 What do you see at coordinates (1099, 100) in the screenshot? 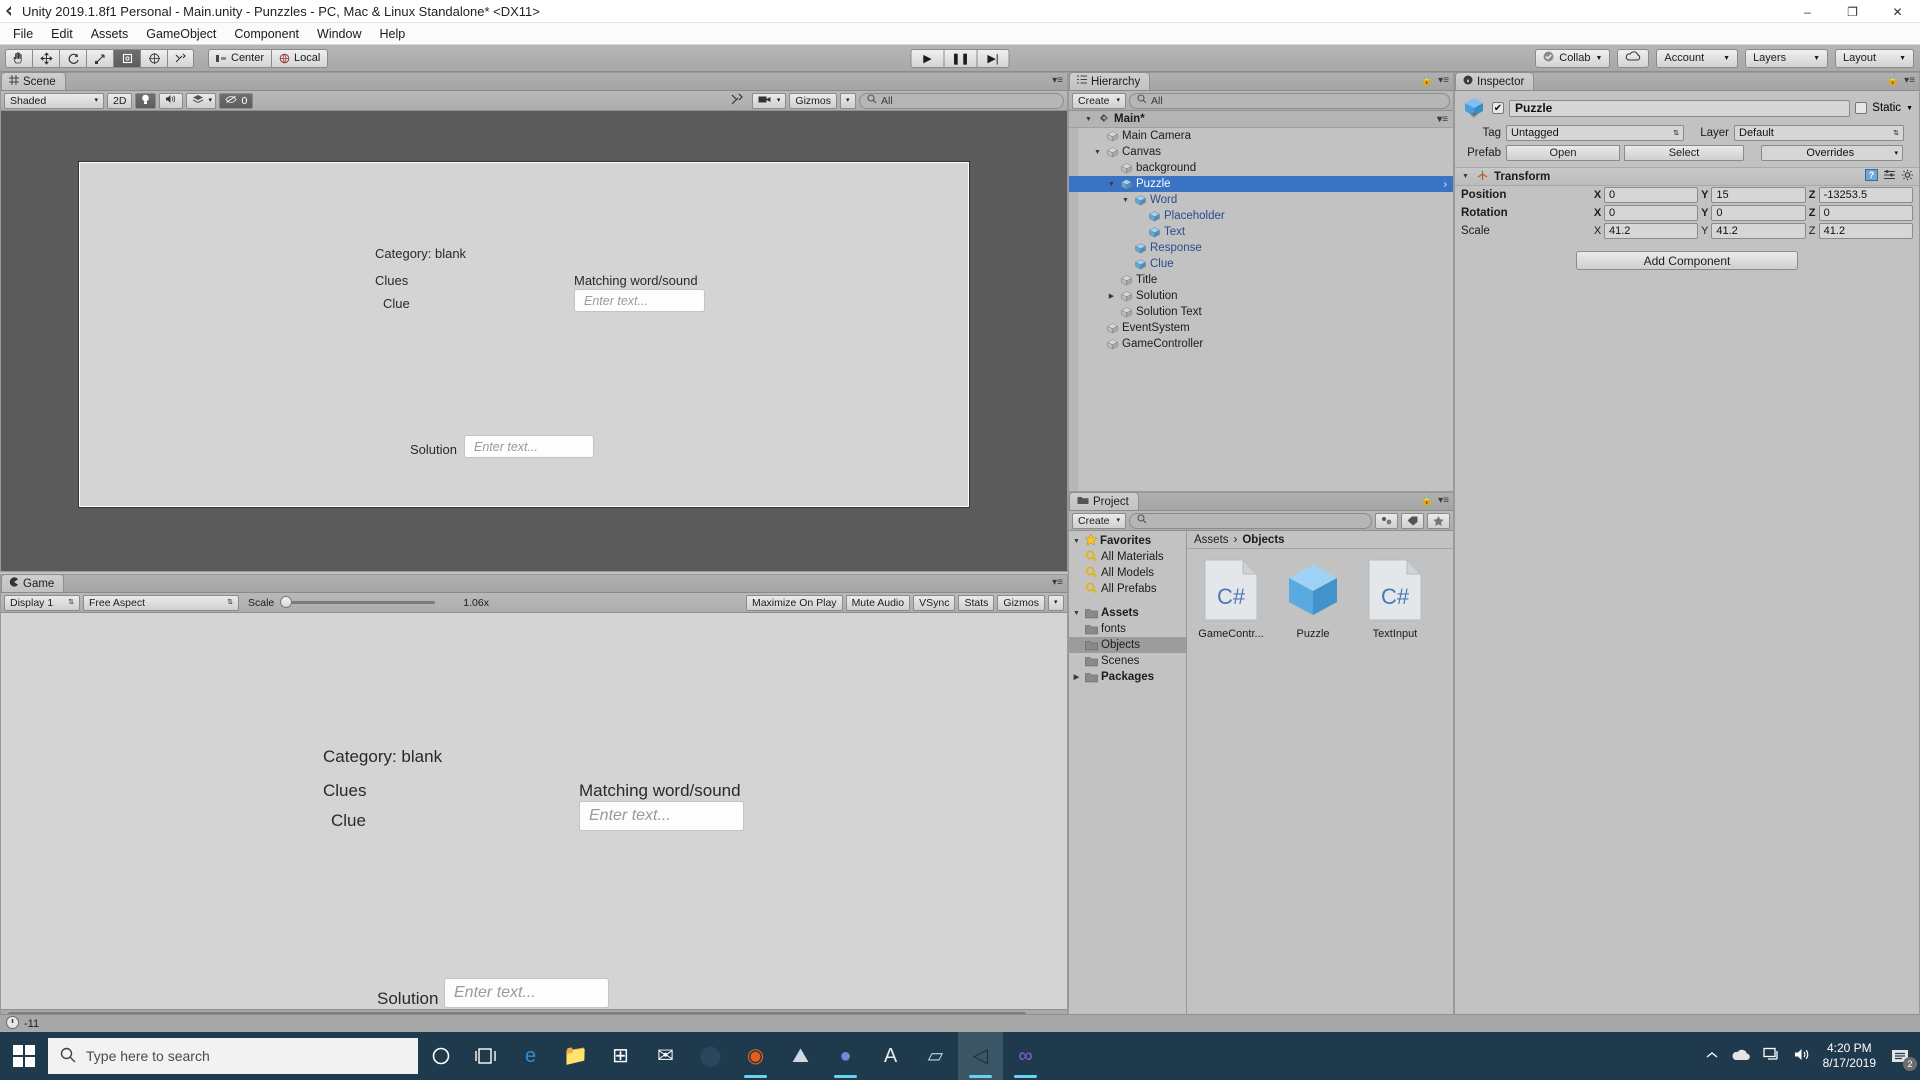
I see `hierarchy-create-button: Create ▾` at bounding box center [1099, 100].